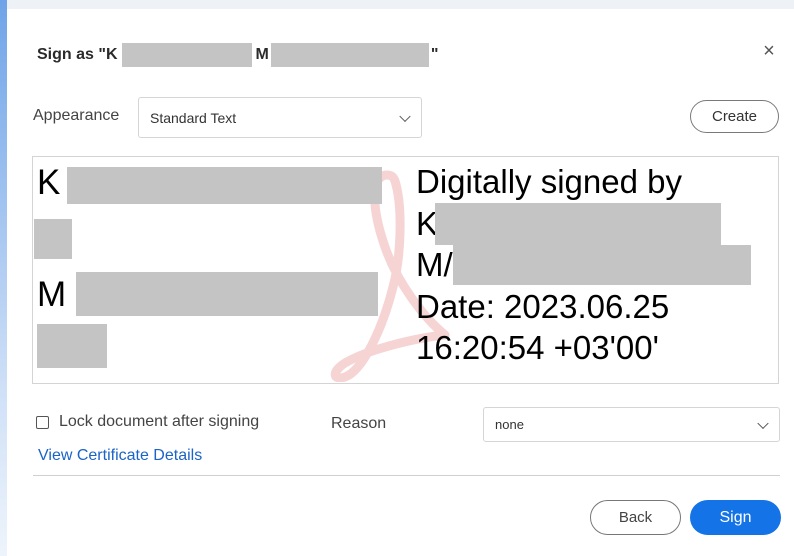 This screenshot has width=794, height=556. I want to click on title-prefix: Sign as "K, so click(77, 55).